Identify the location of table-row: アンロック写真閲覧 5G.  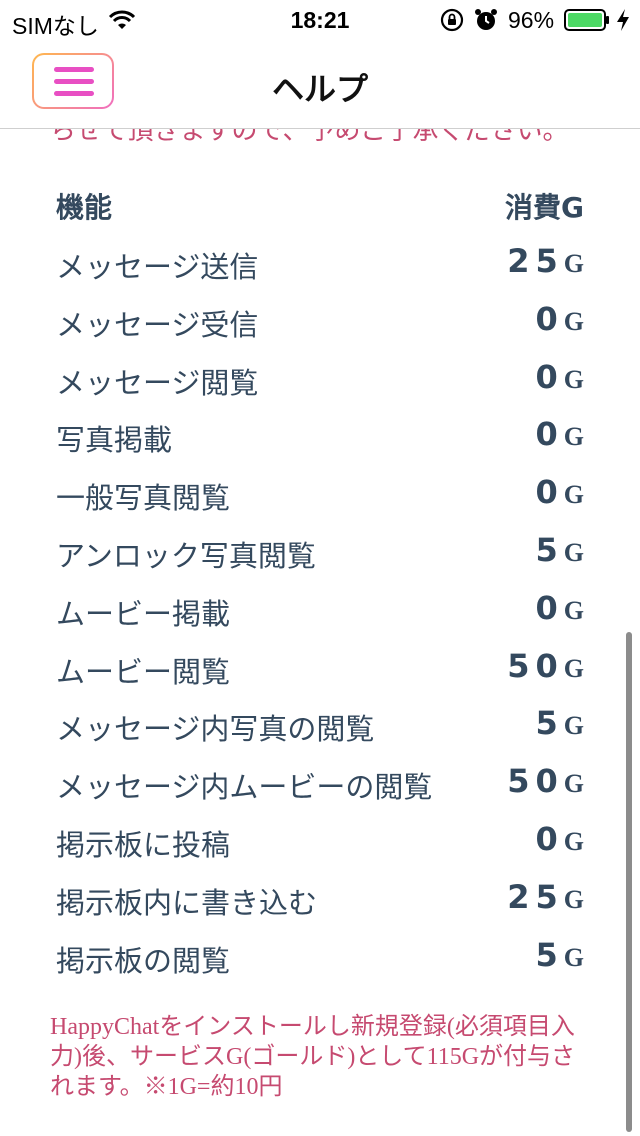
(320, 556).